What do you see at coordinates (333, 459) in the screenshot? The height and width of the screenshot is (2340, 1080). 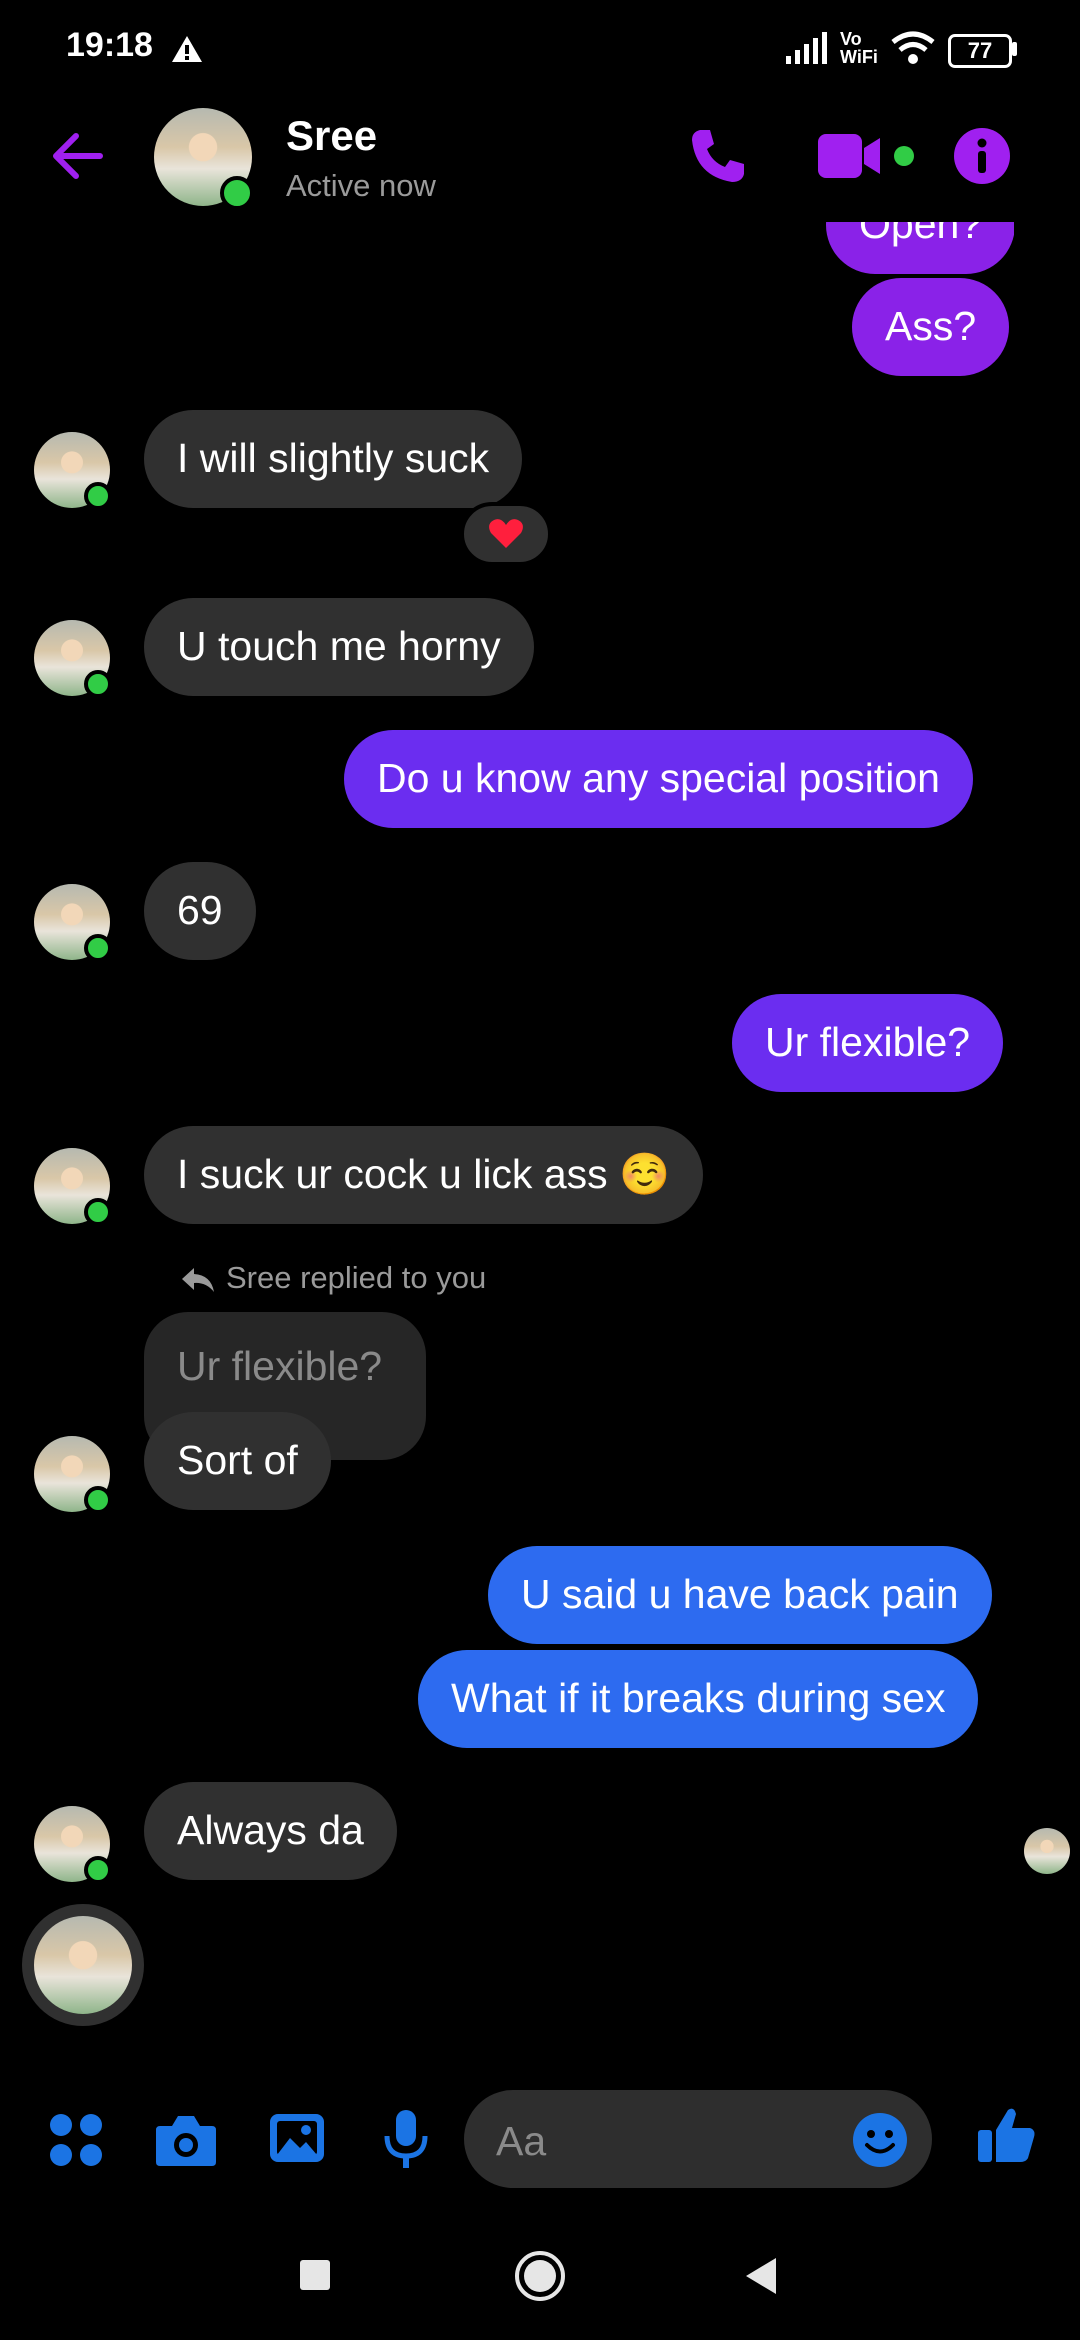 I see `incoming-message: I will slightly suck` at bounding box center [333, 459].